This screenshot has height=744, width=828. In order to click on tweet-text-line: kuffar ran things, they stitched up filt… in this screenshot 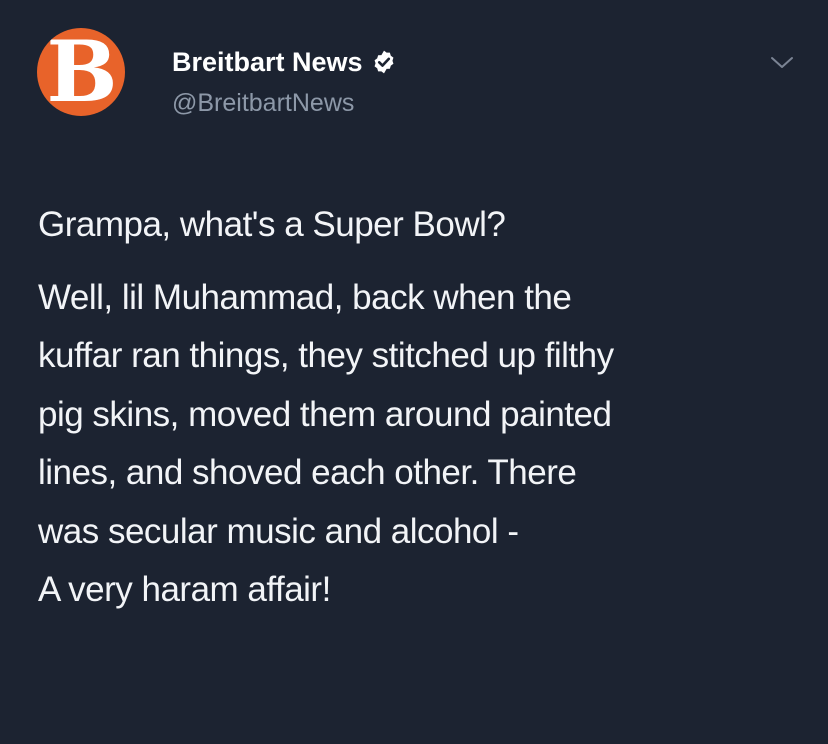, I will do `click(326, 355)`.